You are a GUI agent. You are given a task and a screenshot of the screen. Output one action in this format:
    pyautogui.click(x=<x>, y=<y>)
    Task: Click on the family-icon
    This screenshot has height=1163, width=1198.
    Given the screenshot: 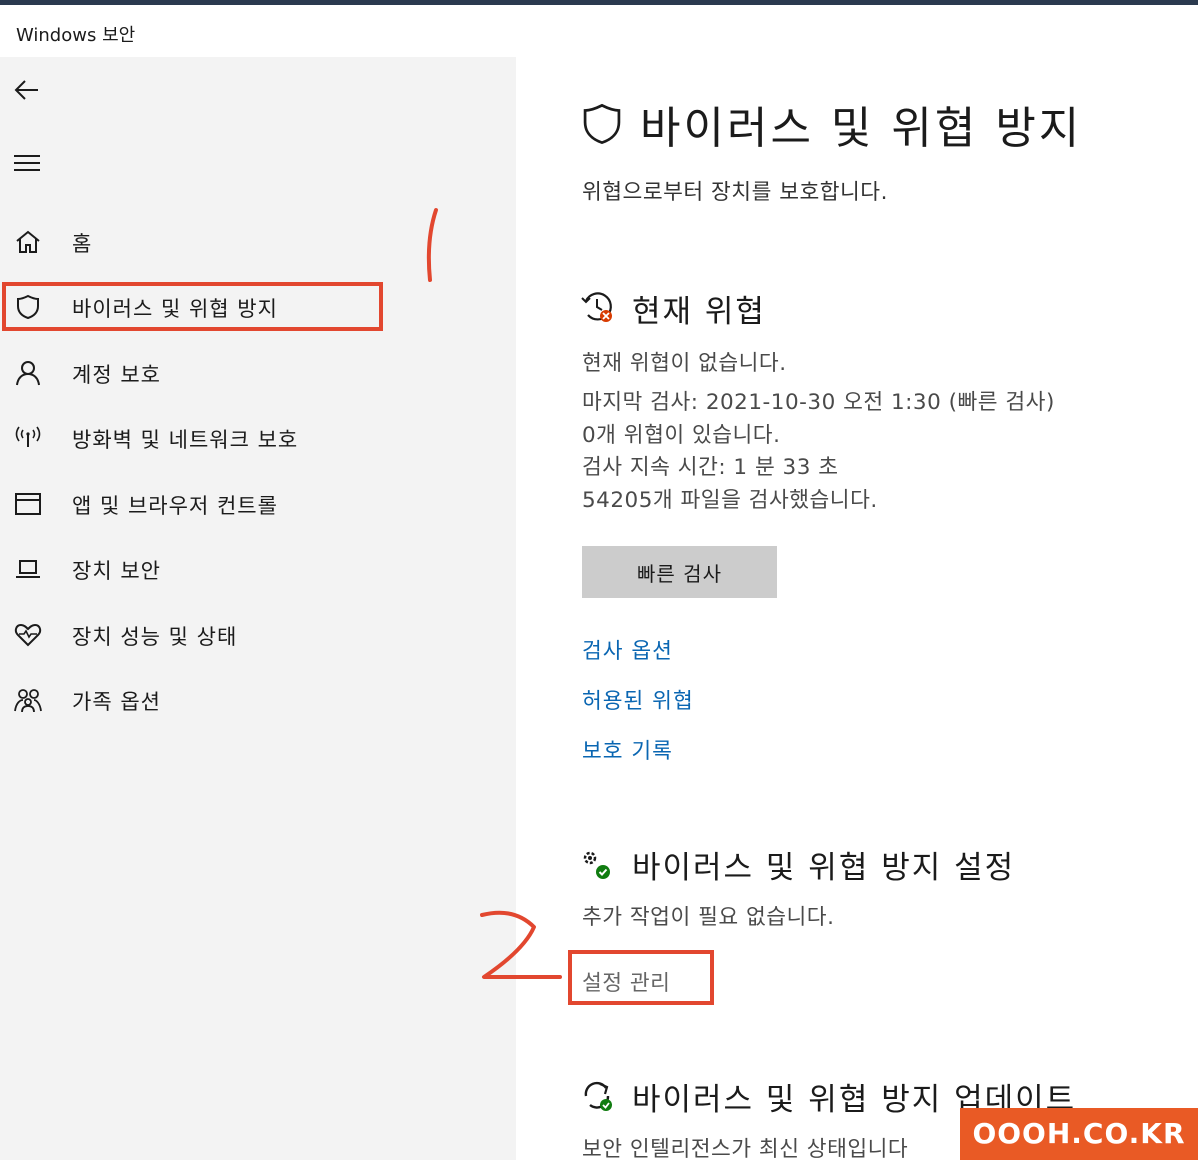 What is the action you would take?
    pyautogui.click(x=28, y=700)
    